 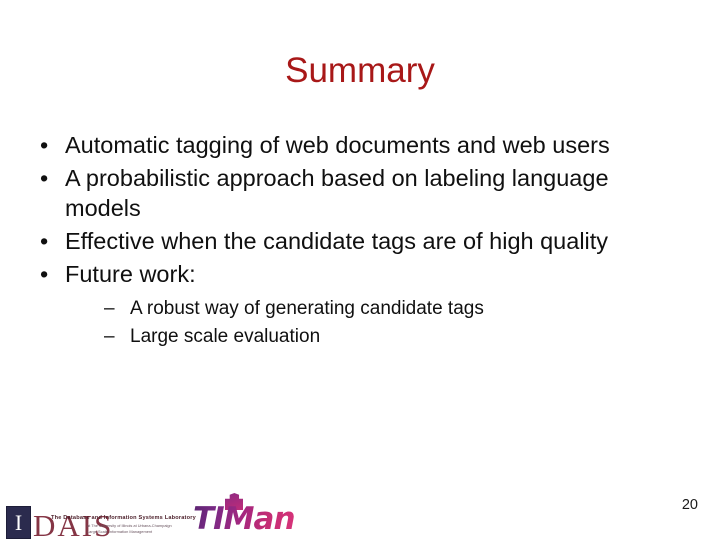 What do you see at coordinates (244, 519) in the screenshot?
I see `timan-wordmark: TIMan` at bounding box center [244, 519].